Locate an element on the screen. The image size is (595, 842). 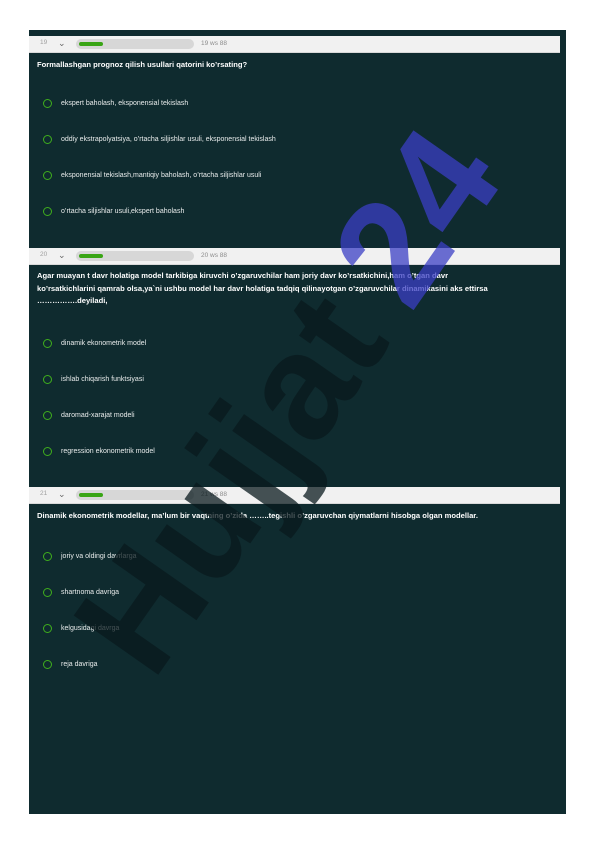
answer-label: daromad-xarajat modeli is located at coordinates (98, 415).